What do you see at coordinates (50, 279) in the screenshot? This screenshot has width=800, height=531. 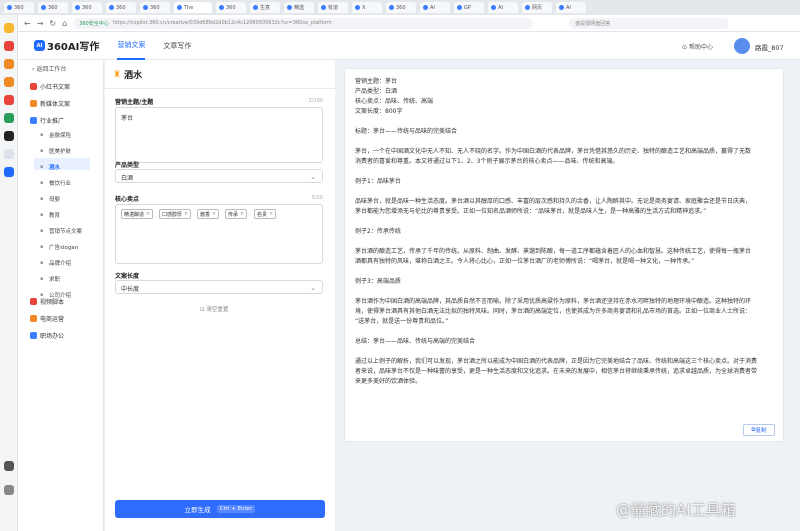 I see `sidebar-subitem: ▪ 求职` at bounding box center [50, 279].